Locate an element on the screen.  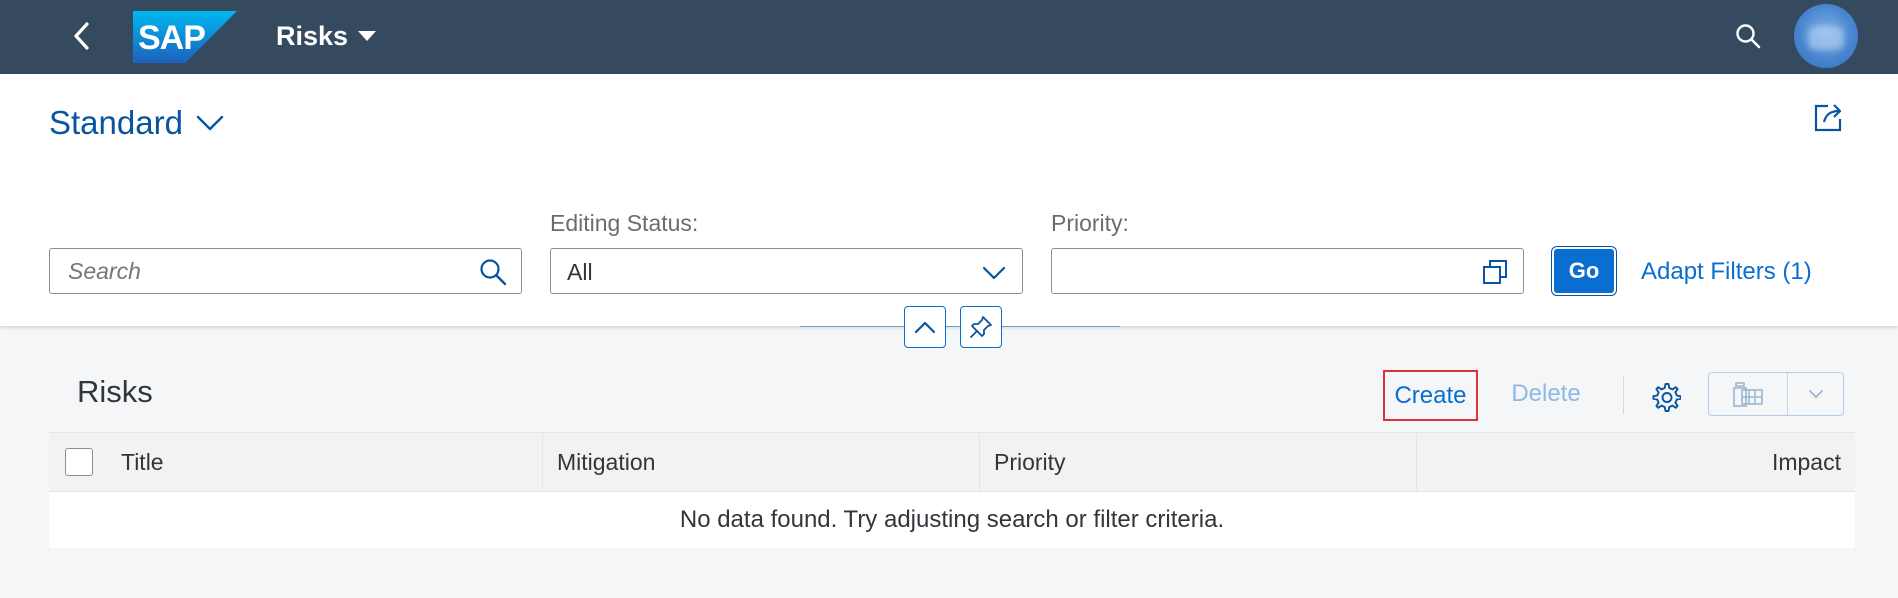
gear-icon is located at coordinates (1666, 397).